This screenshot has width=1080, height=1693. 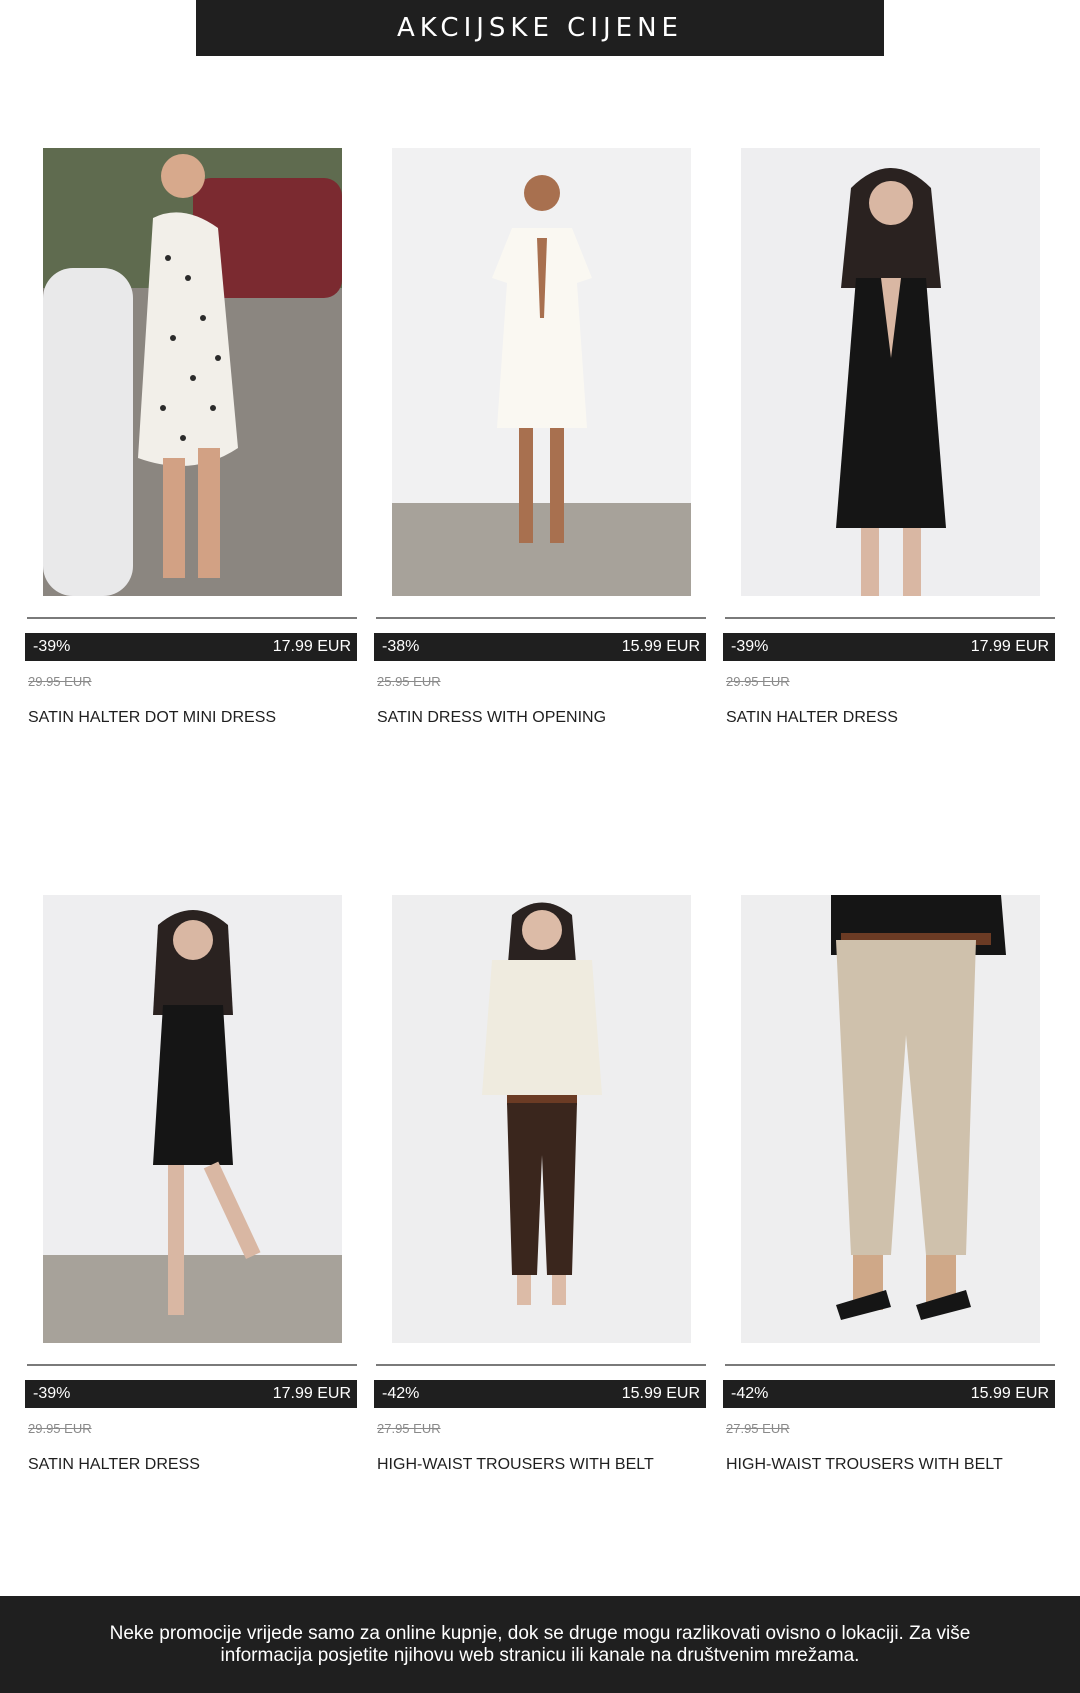 I want to click on product-image-satin-dress-opening, so click(x=541, y=372).